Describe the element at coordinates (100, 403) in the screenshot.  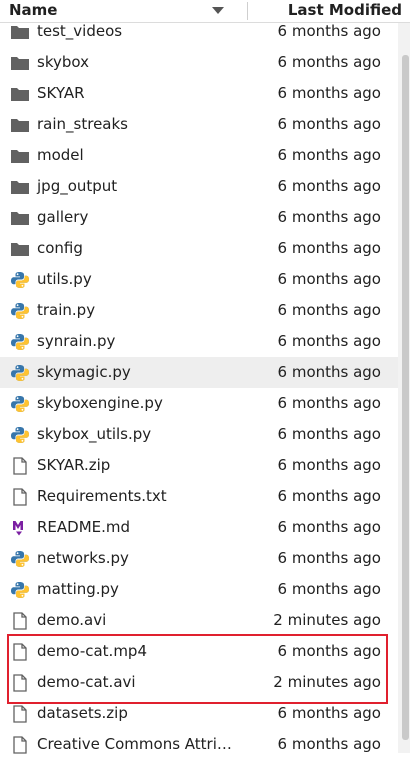
I see `file-name: skyboxengine.py` at that location.